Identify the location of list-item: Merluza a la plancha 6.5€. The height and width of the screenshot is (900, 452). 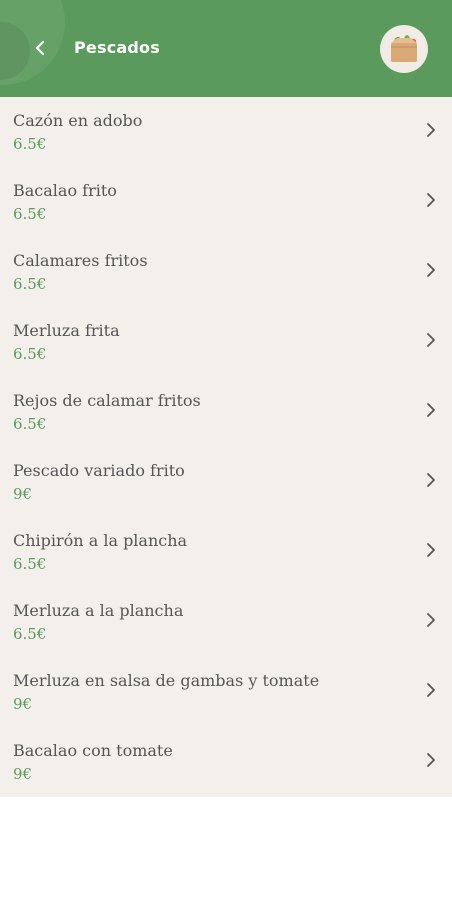
(226, 622).